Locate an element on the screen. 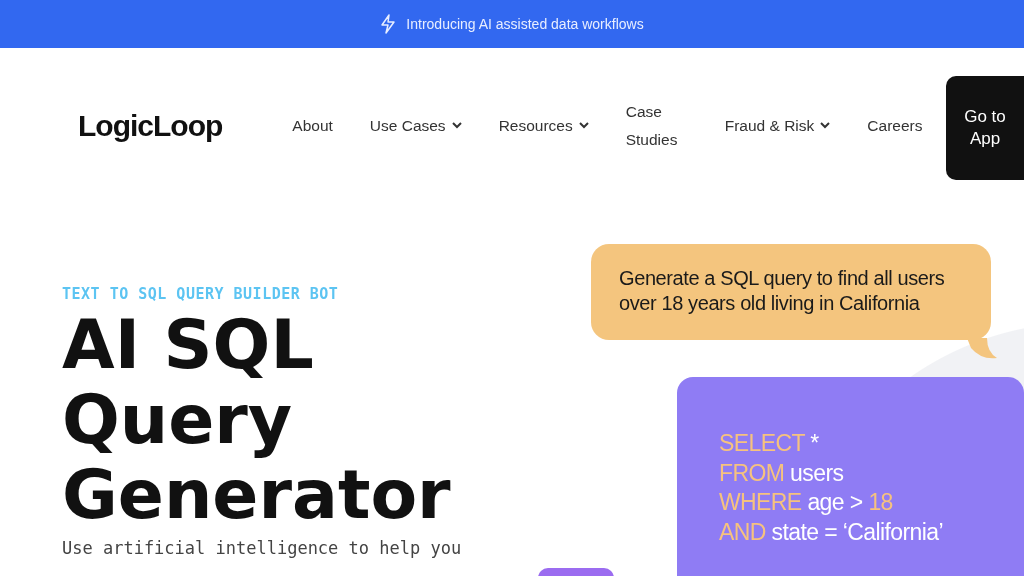 Image resolution: width=1024 pixels, height=576 pixels. bubble-tail-icon is located at coordinates (982, 349).